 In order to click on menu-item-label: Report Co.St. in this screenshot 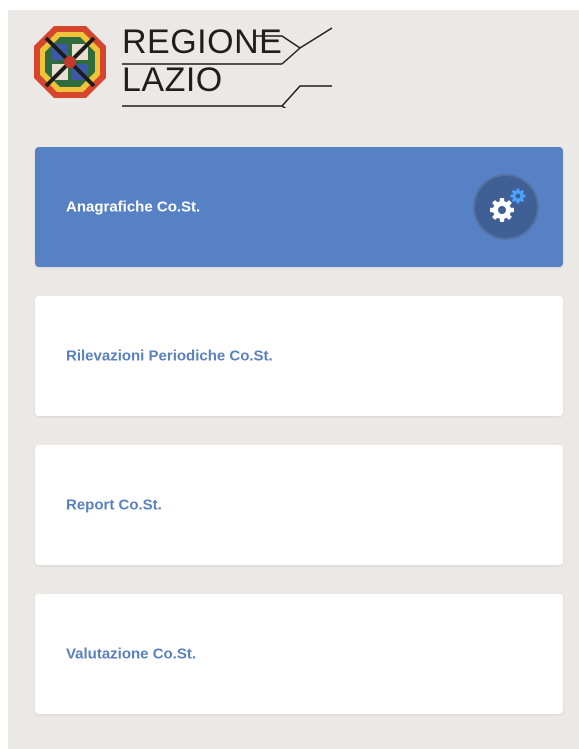, I will do `click(114, 505)`.